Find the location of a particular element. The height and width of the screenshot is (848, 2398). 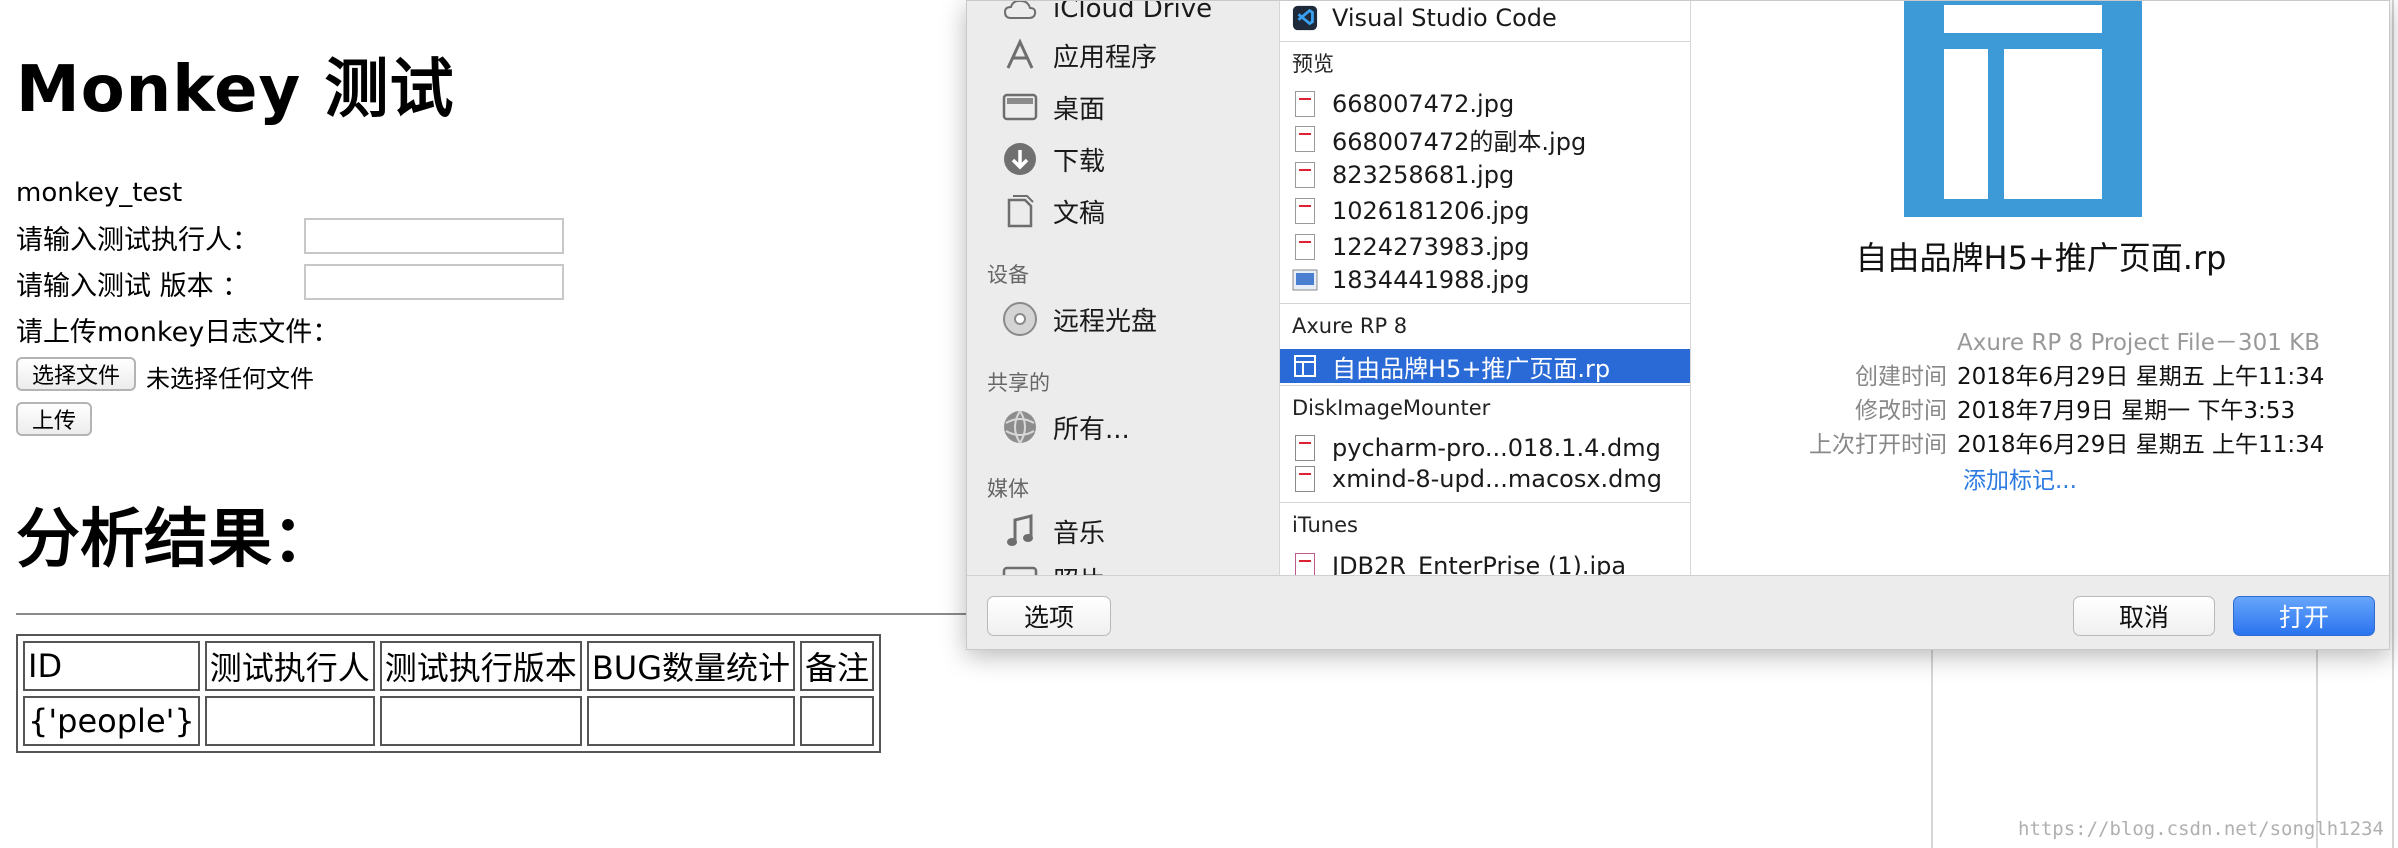

file-item-vscode: Visual Studio Code is located at coordinates (1485, 18).